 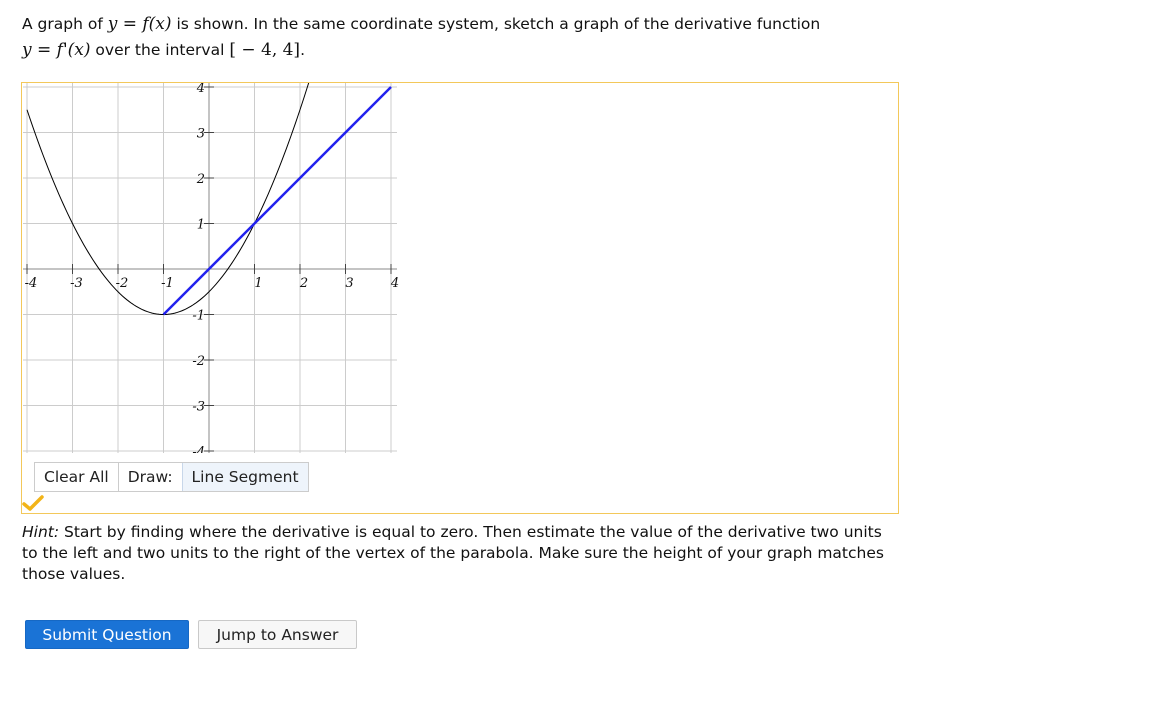 I want to click on math-arg: (x), so click(x=160, y=24).